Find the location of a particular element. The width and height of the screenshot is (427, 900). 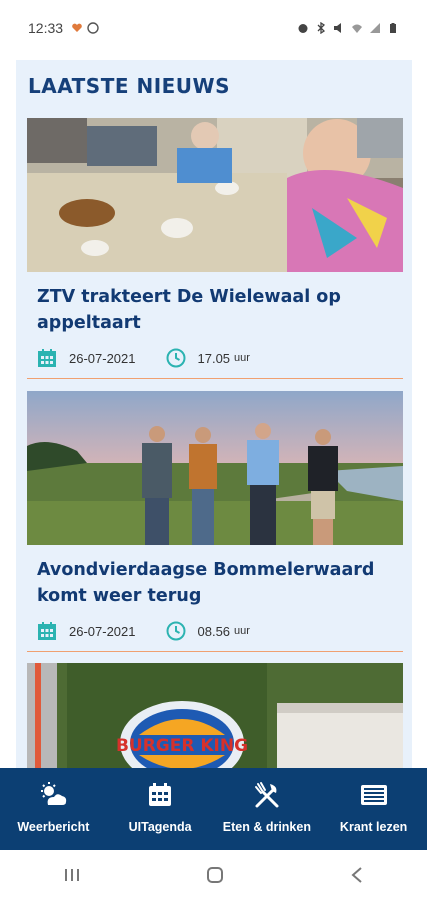

article-photo: BURGER KING is located at coordinates (215, 716).